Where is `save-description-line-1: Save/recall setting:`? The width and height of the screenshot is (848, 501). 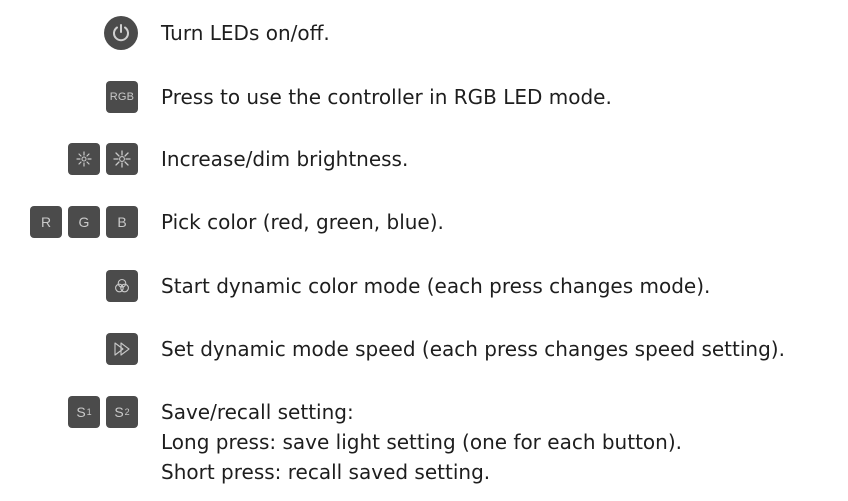 save-description-line-1: Save/recall setting: is located at coordinates (257, 412).